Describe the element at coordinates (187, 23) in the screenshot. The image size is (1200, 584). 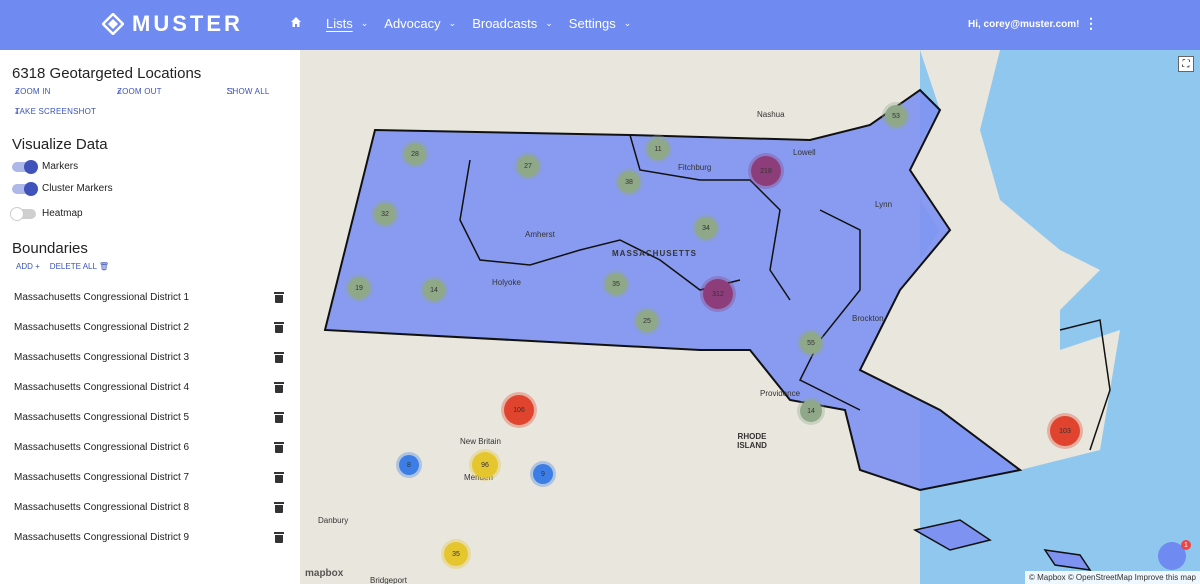
I see `brand-name: MUSTER` at that location.